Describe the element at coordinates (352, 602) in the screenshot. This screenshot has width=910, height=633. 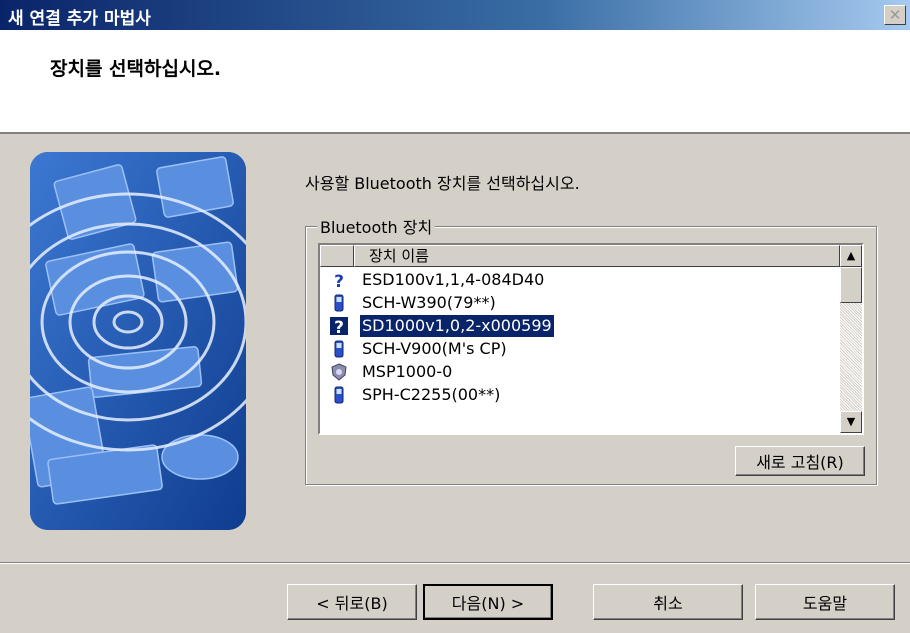
I see `back-button: < 뒤로(B)` at that location.